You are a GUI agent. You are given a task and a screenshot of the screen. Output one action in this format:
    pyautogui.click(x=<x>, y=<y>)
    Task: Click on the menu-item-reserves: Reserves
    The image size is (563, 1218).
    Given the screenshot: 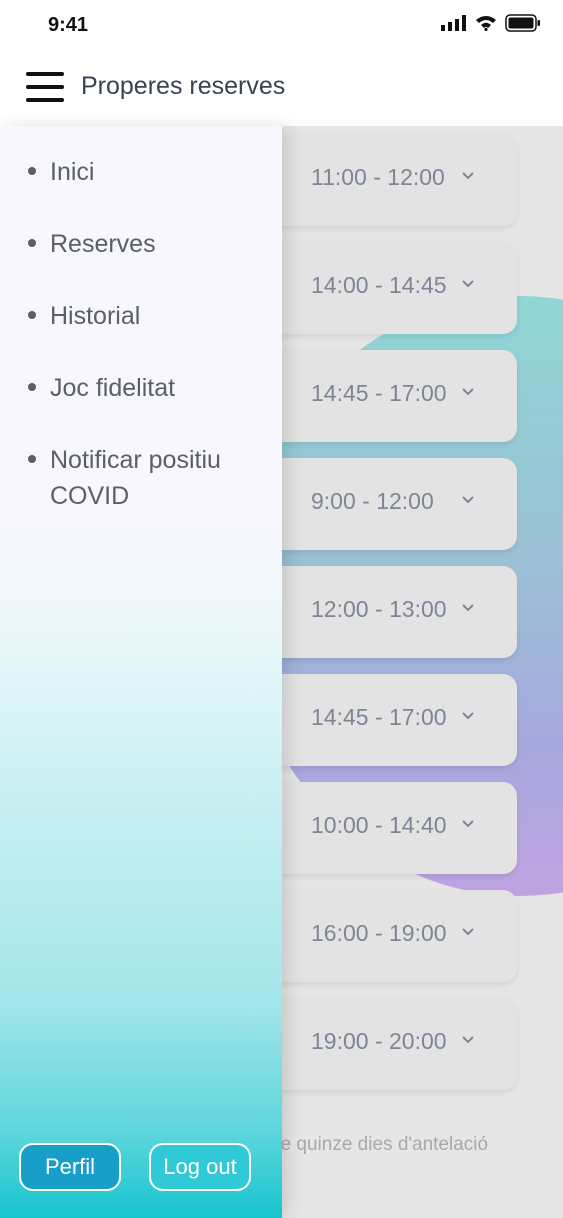 What is the action you would take?
    pyautogui.click(x=92, y=244)
    